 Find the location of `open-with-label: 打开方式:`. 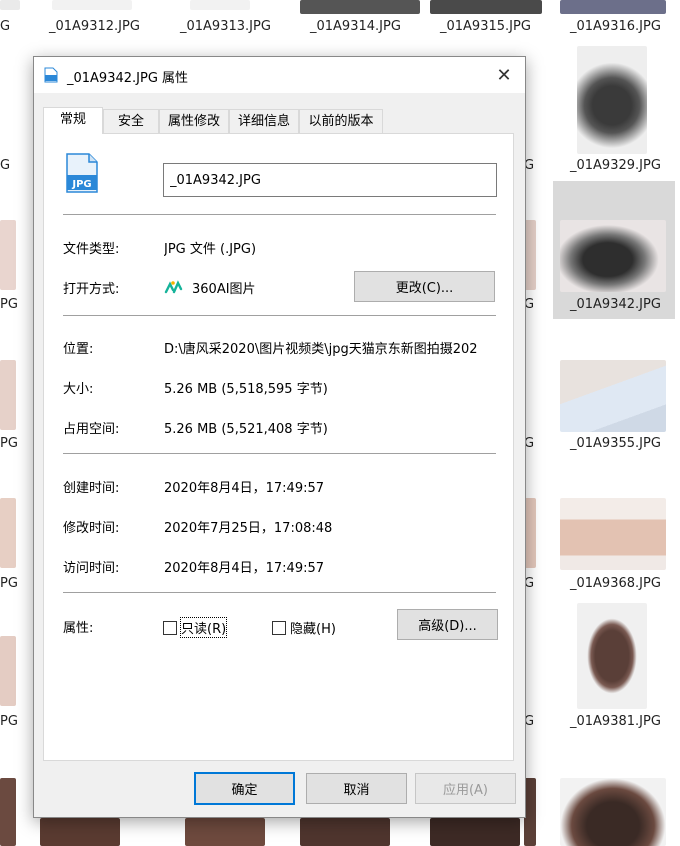

open-with-label: 打开方式: is located at coordinates (91, 289).